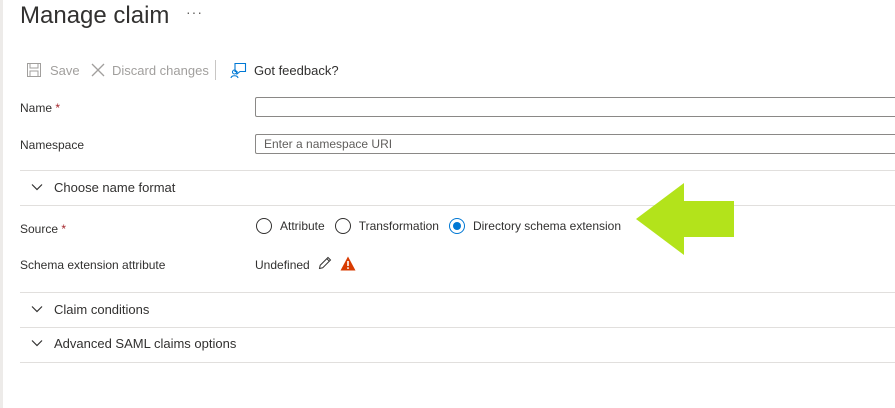 The height and width of the screenshot is (408, 895). I want to click on close-icon, so click(98, 70).